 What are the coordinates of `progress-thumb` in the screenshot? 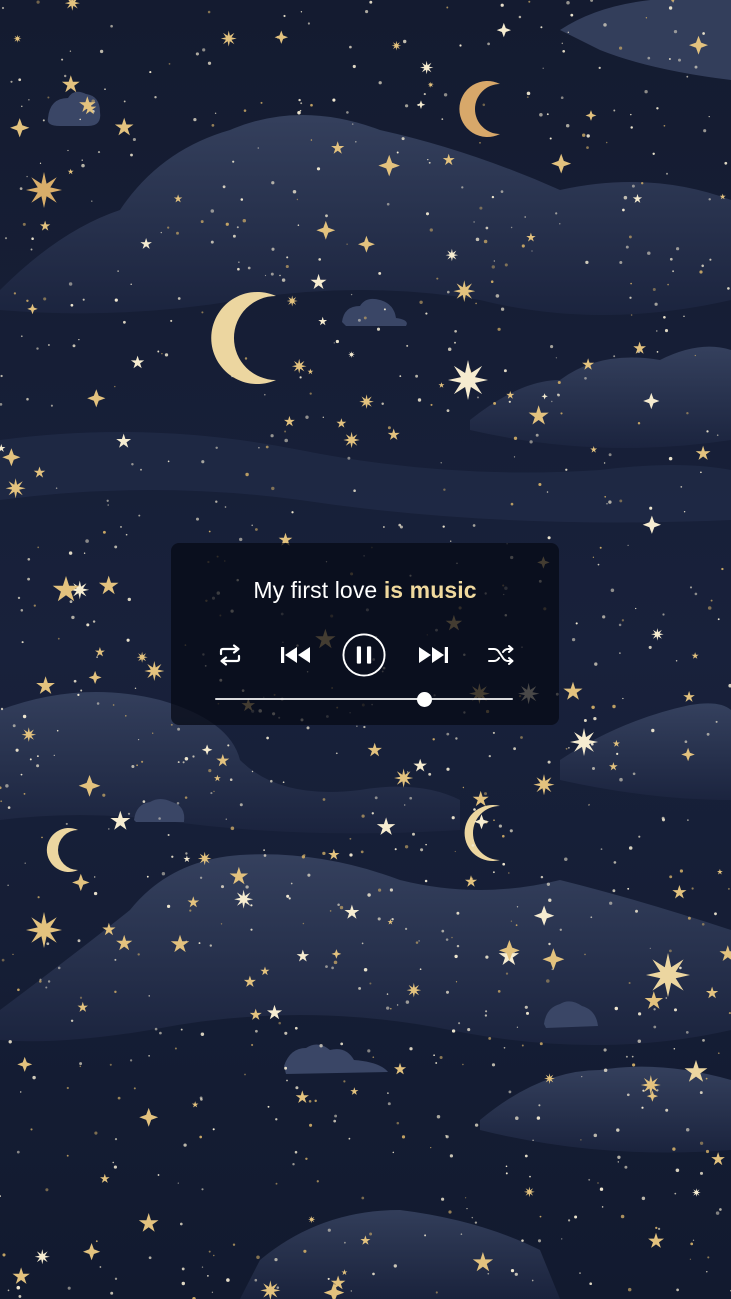 It's located at (424, 699).